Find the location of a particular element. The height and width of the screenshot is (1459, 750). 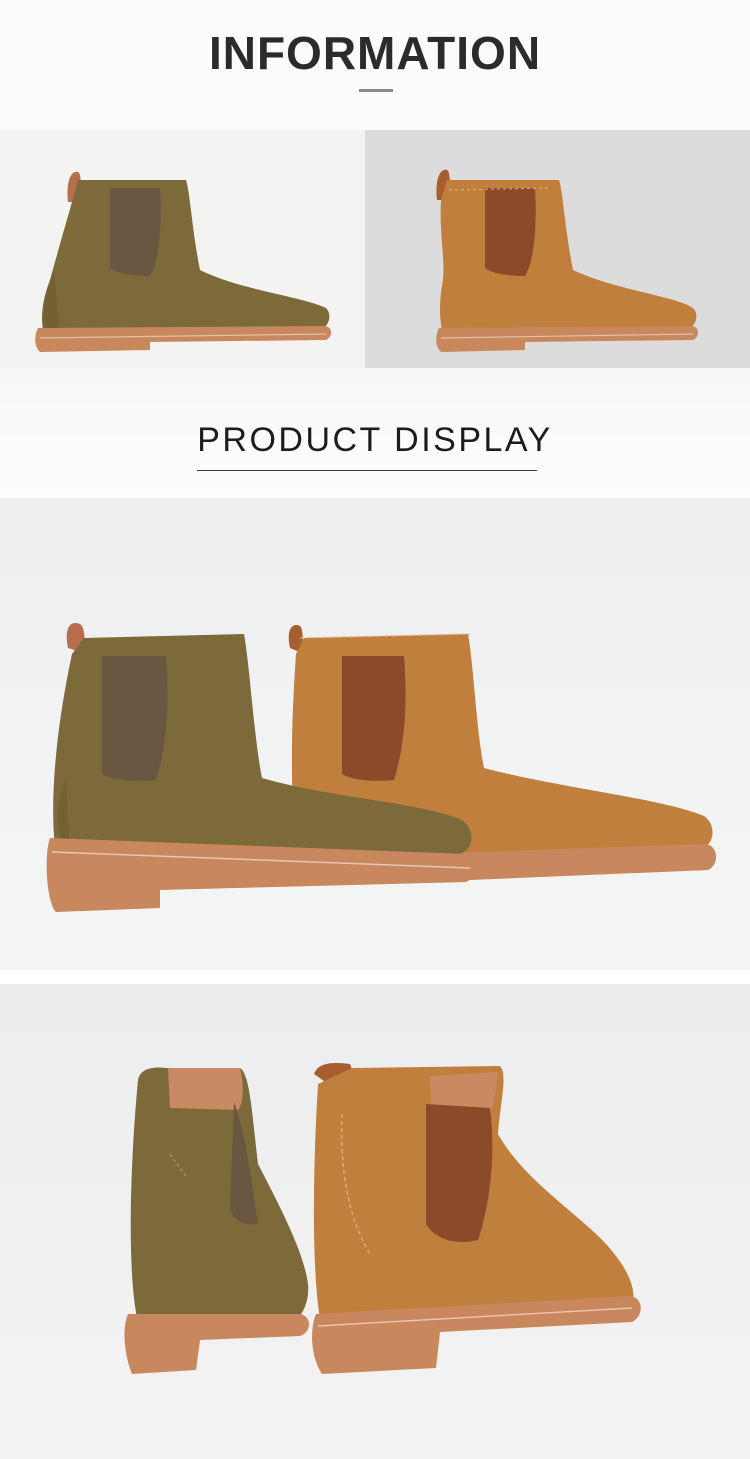

variant-olive-panel is located at coordinates (182, 249).